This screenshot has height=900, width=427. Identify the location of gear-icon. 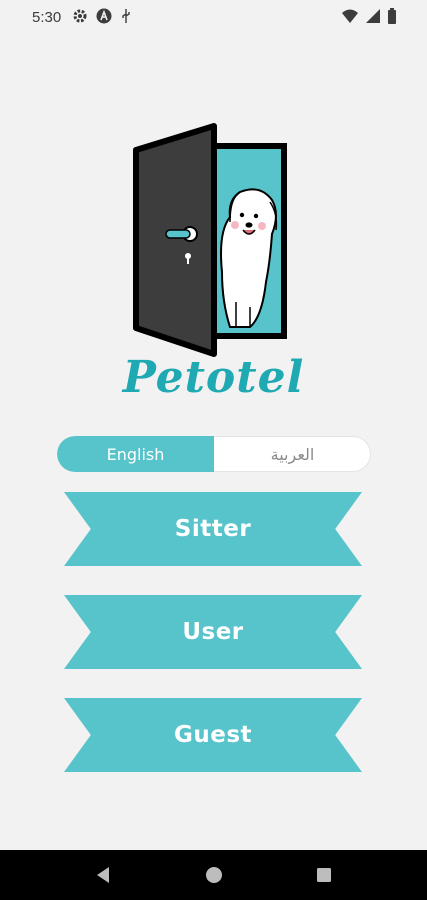
(80, 16).